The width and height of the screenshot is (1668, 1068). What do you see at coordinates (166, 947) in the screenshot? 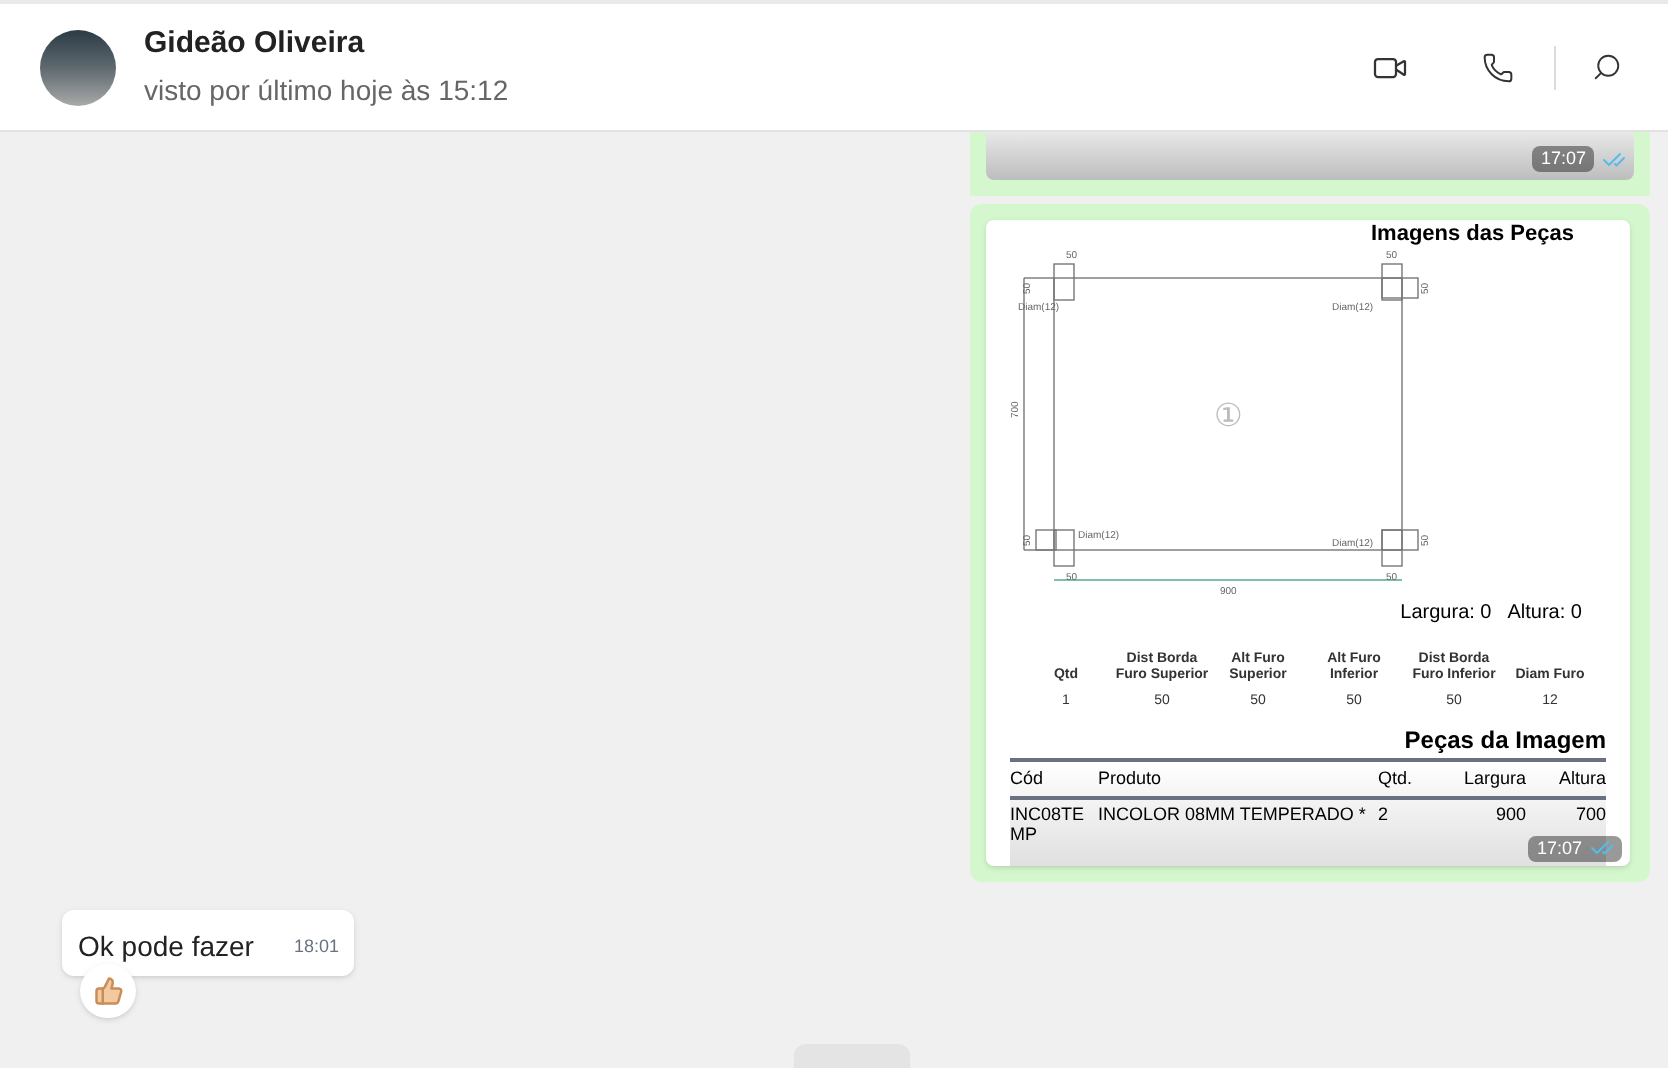
I see `message-text: Ok pode fazer` at bounding box center [166, 947].